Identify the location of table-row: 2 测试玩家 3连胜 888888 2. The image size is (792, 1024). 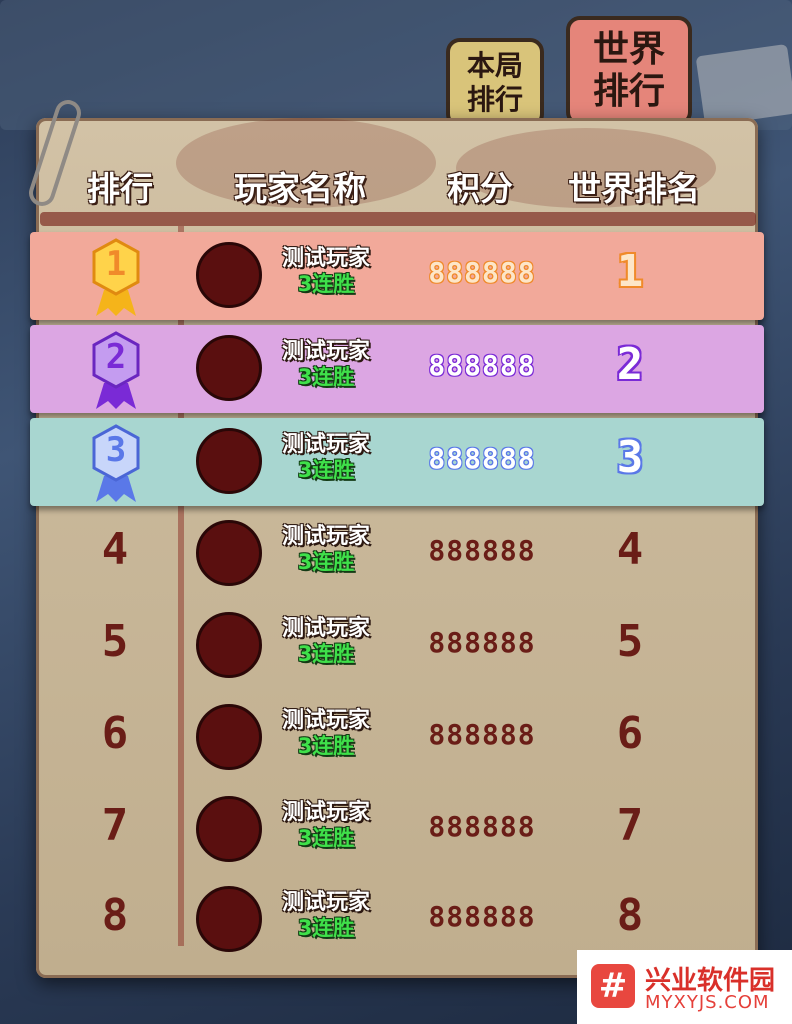
(396, 369).